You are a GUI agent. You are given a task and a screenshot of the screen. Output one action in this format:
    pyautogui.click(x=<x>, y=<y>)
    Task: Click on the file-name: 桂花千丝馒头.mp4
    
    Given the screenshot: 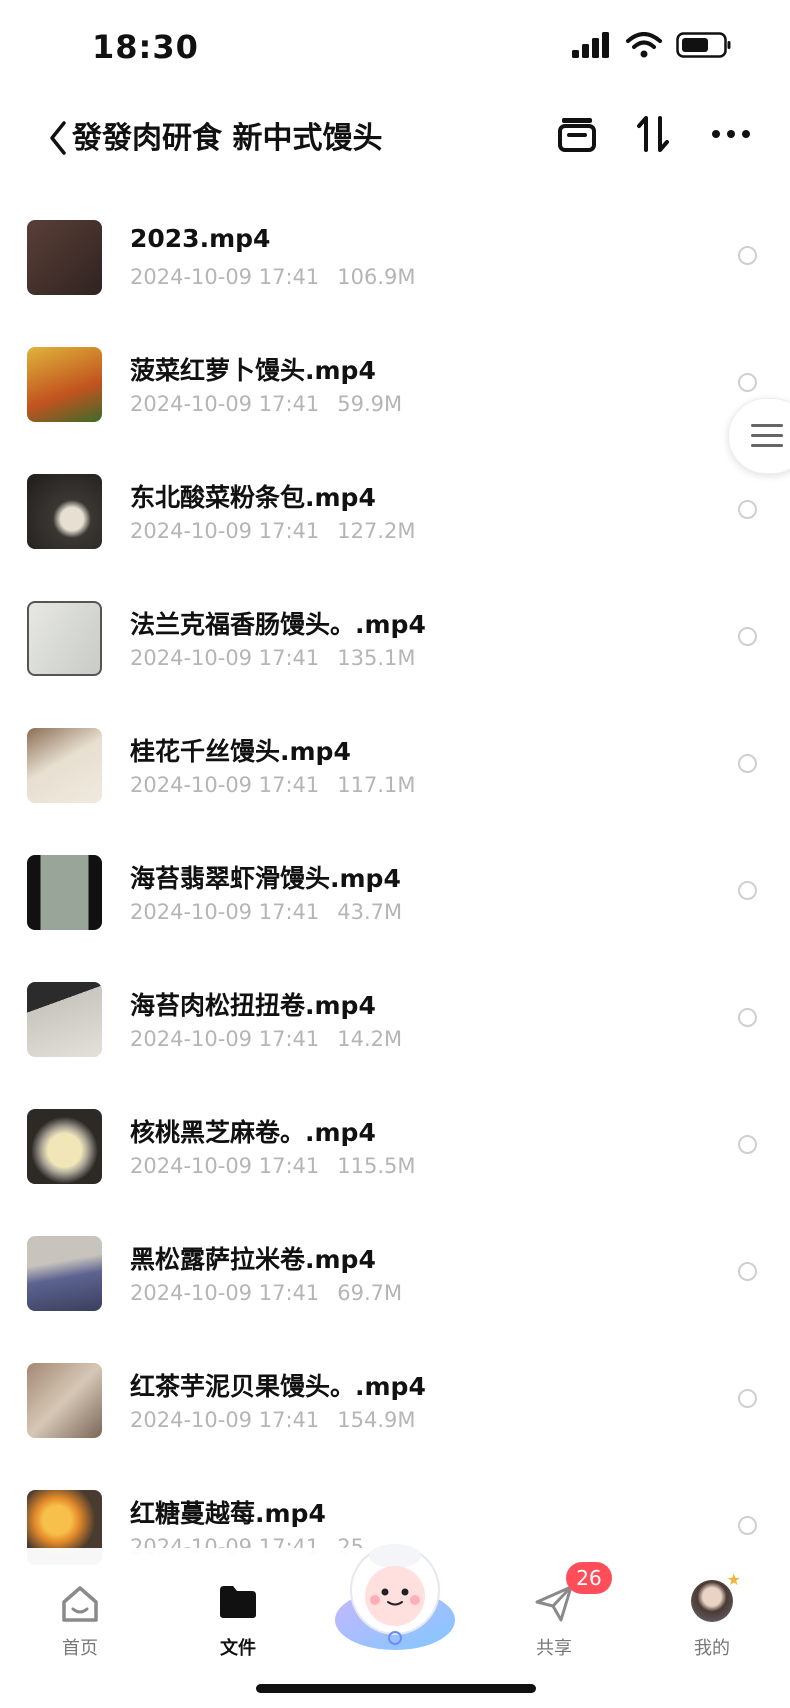 What is the action you would take?
    pyautogui.click(x=240, y=751)
    